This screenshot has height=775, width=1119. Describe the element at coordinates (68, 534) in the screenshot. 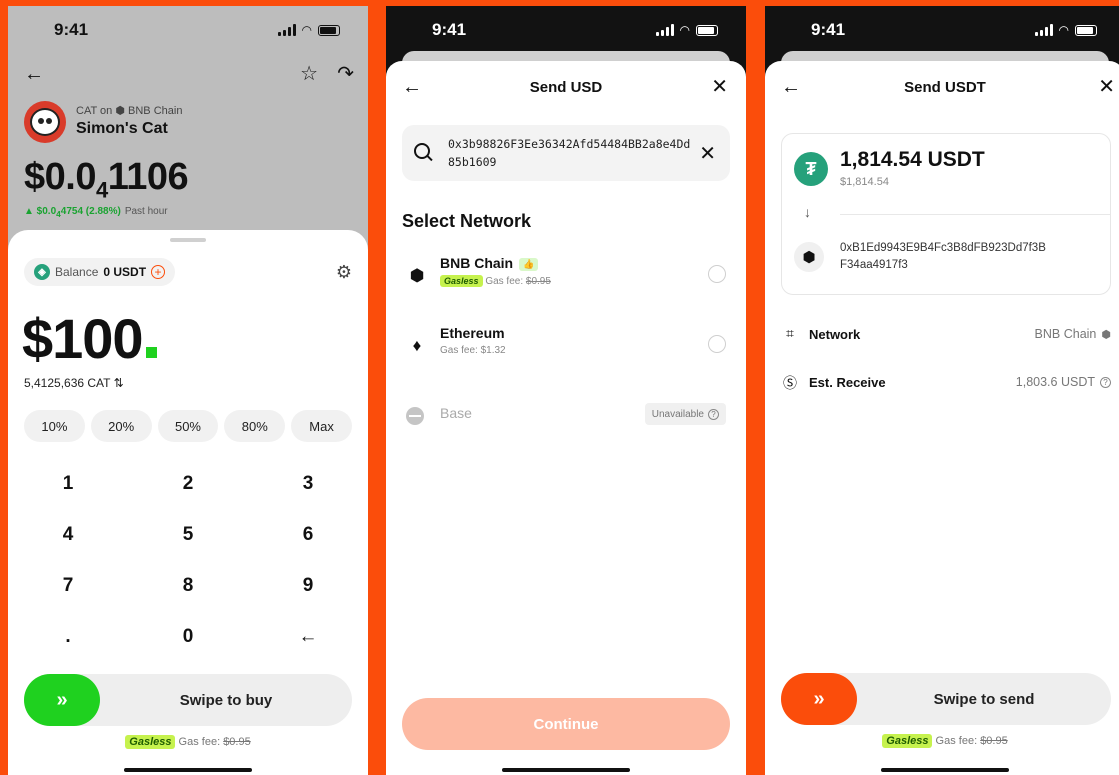

I see `key-4: 4` at that location.